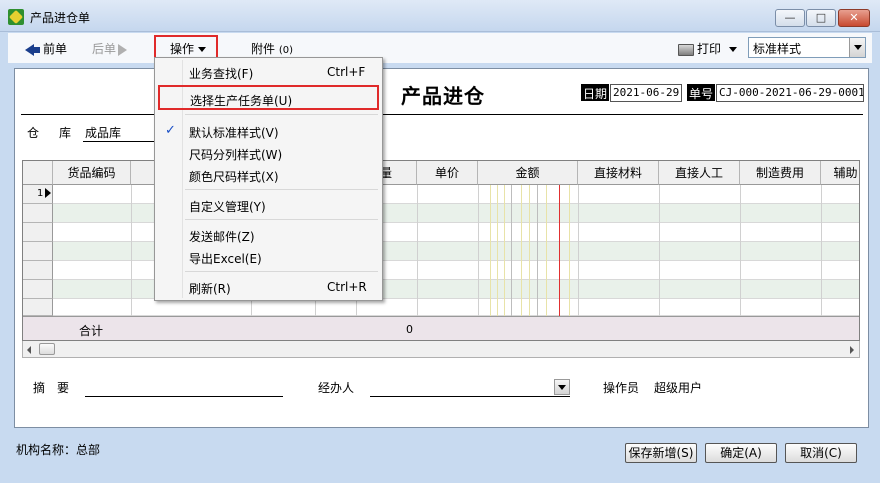  I want to click on menu-item-custom-management: 自定义管理(Y), so click(268, 205).